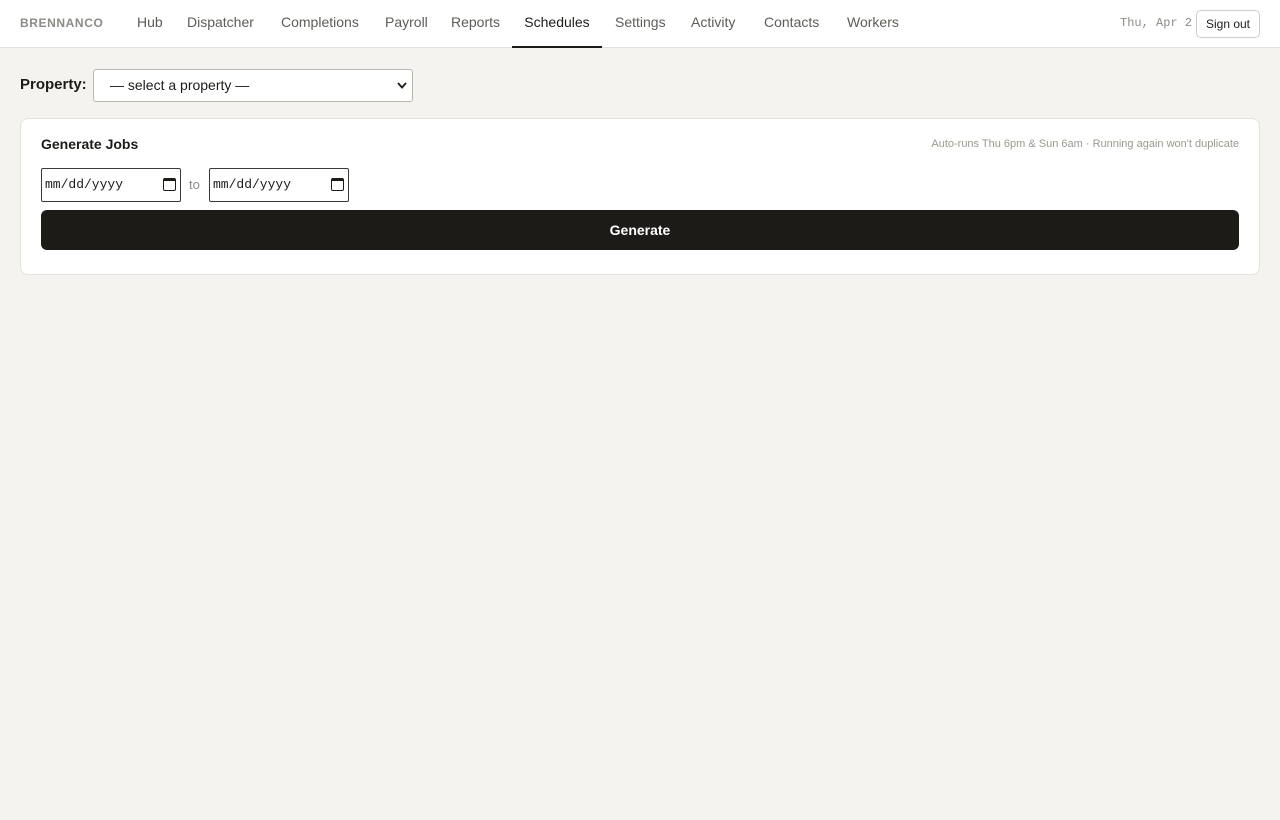  Describe the element at coordinates (252, 184) in the screenshot. I see `end-date-placeholder: mm/dd/yyyy` at that location.